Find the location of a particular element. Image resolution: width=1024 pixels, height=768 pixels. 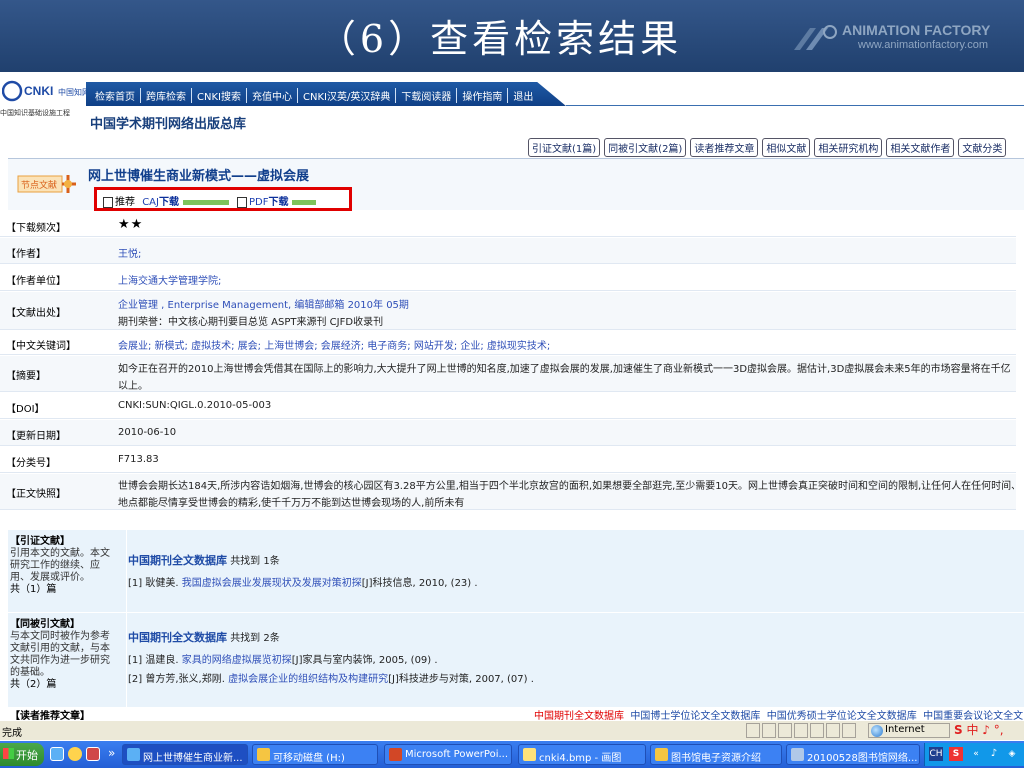

quicklaunch-more-icon: » is located at coordinates (111, 753).